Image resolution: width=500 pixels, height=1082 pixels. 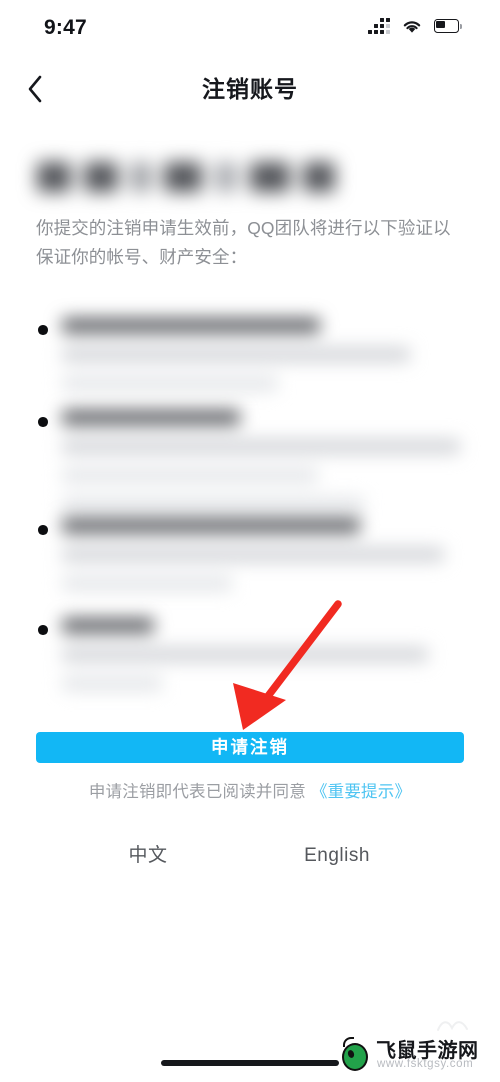 What do you see at coordinates (250, 28) in the screenshot?
I see `status-bar: 9:47` at bounding box center [250, 28].